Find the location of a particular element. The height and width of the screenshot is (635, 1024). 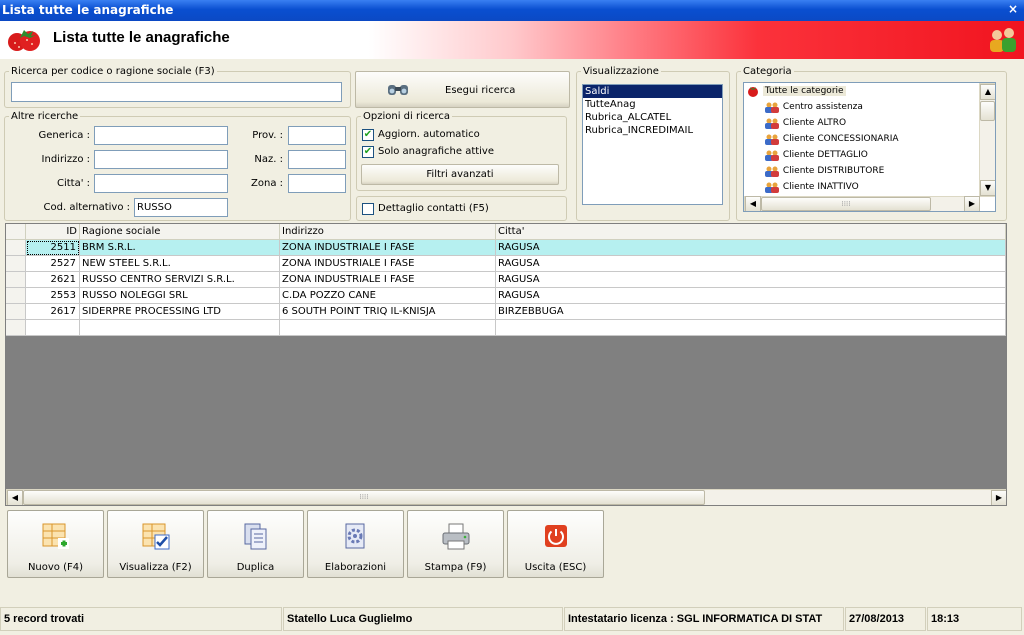

print-button: Stampa (F9) is located at coordinates (455, 544).